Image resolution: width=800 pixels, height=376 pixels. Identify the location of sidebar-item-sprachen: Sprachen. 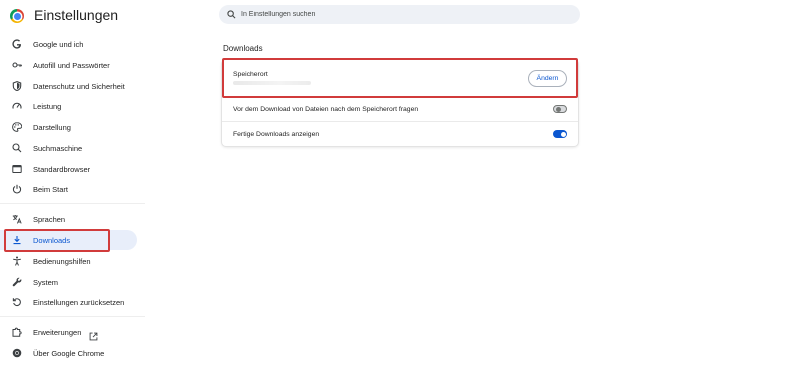
(68, 219).